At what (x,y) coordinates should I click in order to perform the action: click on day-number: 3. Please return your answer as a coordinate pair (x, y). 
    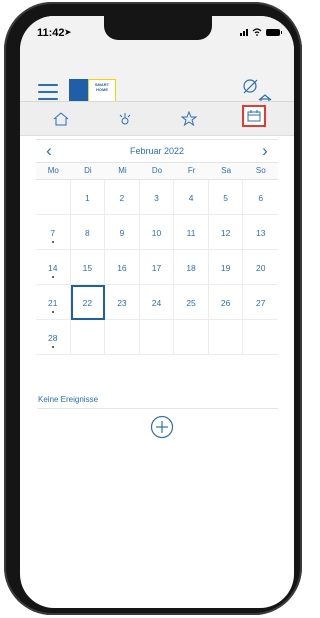
    Looking at the image, I should click on (156, 198).